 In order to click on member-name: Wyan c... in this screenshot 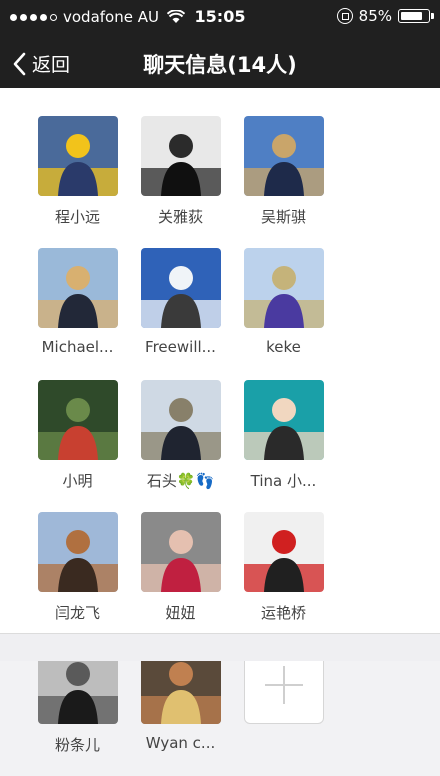, I will do `click(180, 743)`.